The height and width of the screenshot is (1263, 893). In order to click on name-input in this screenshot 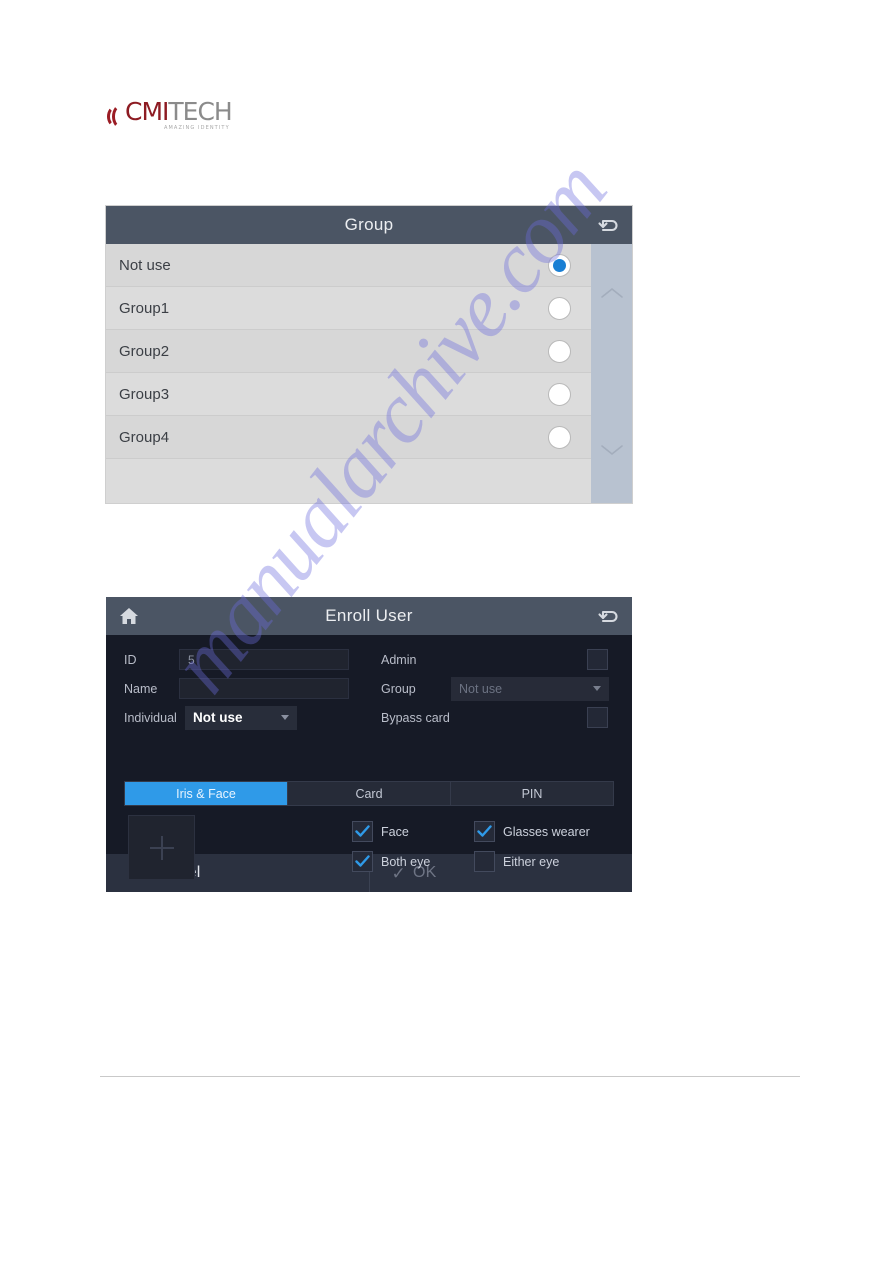, I will do `click(264, 688)`.